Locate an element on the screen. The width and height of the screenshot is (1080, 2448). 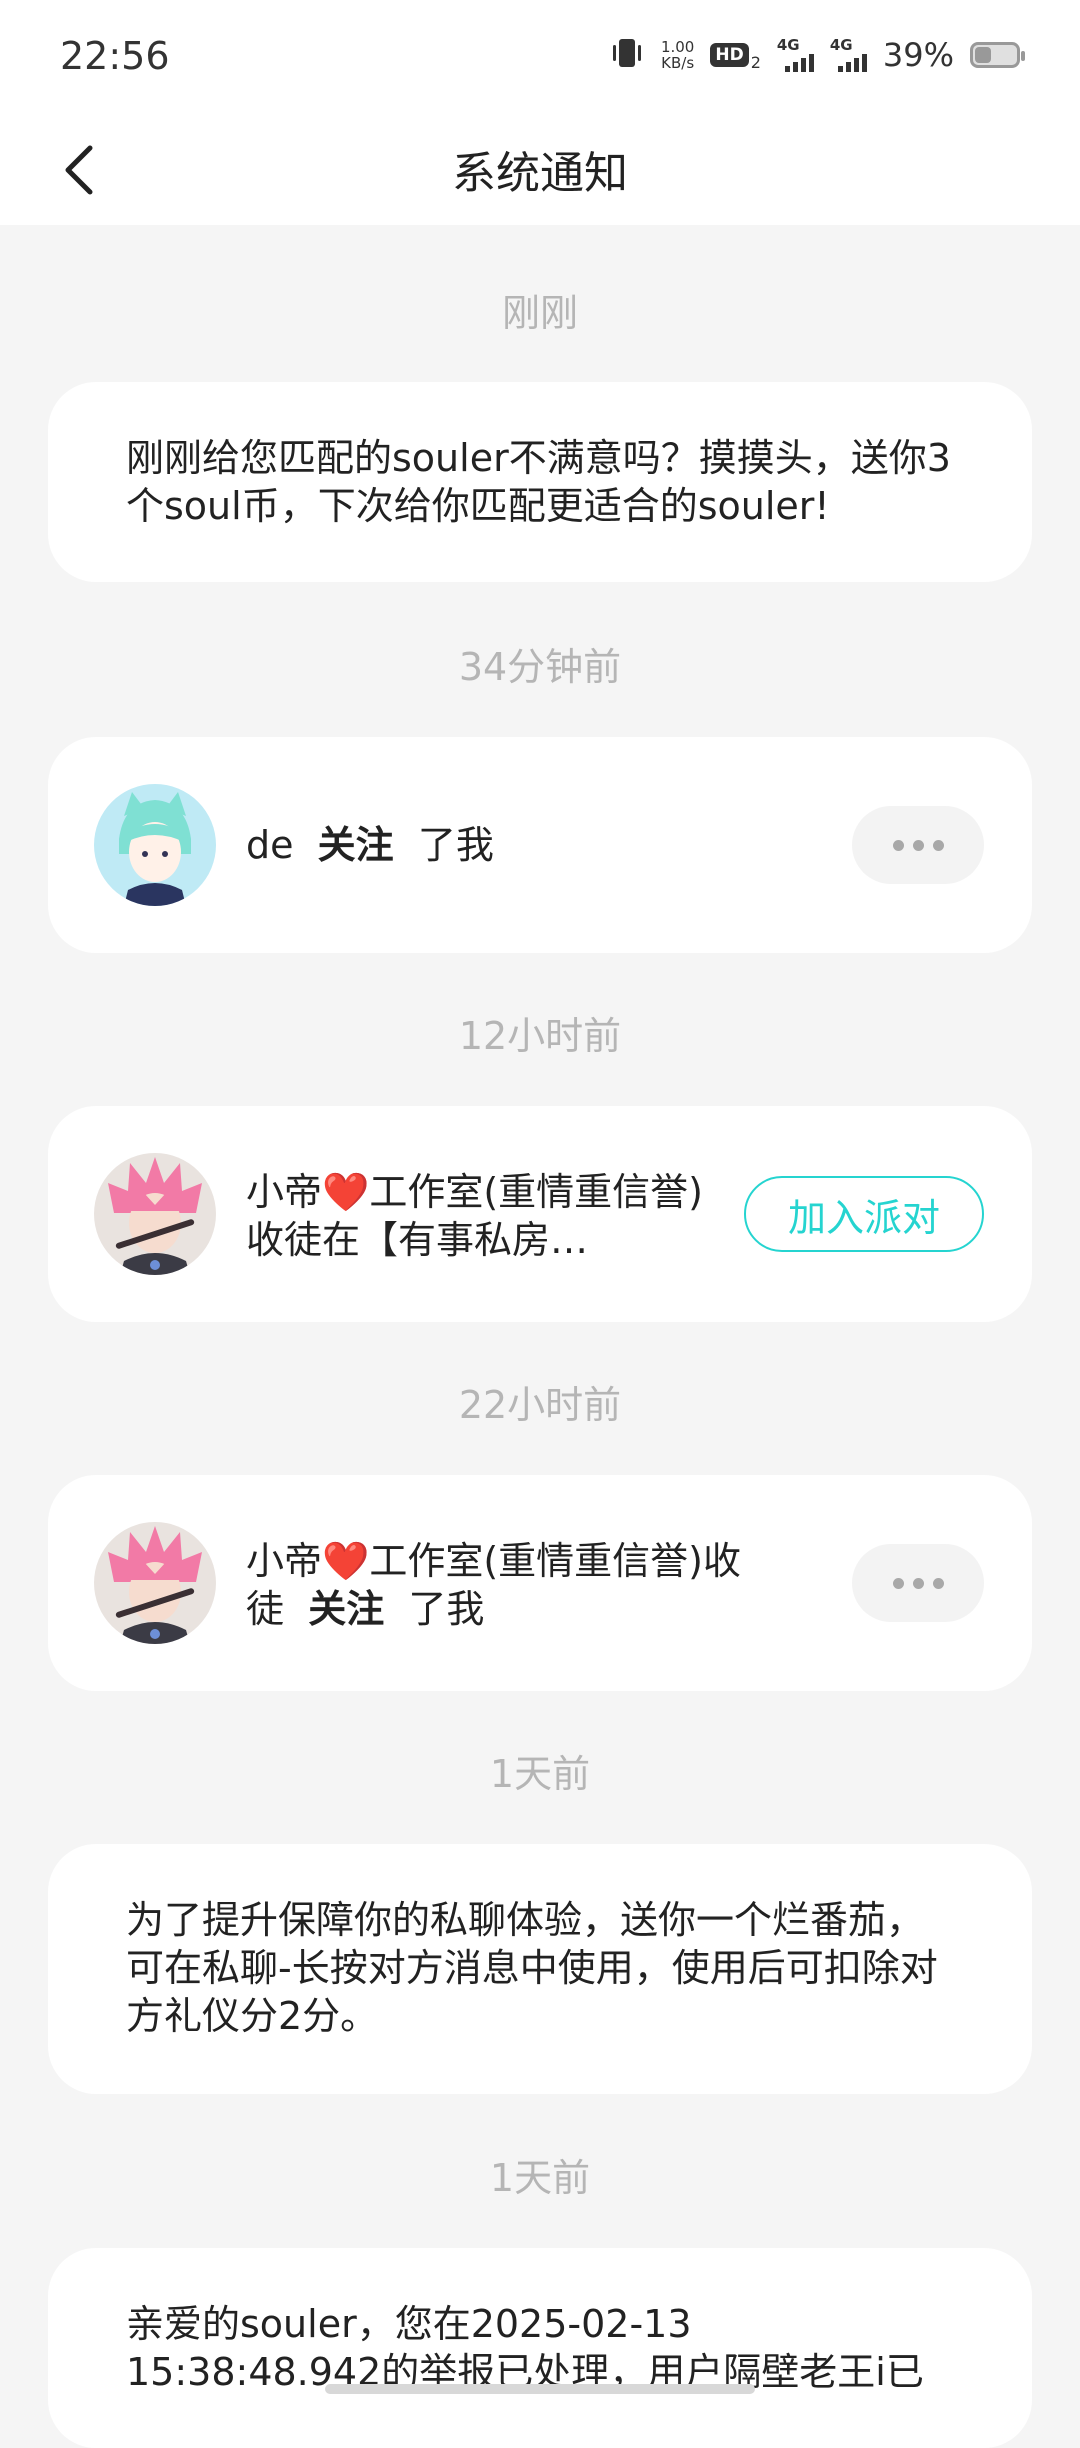
sim2-label: 4G is located at coordinates (841, 45).